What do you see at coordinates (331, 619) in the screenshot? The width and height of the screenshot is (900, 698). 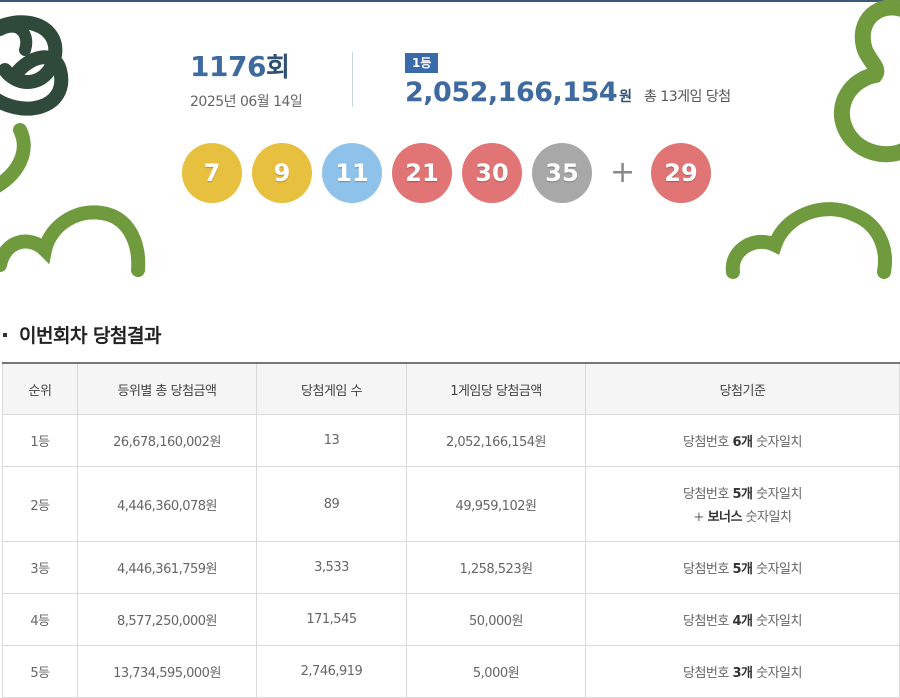 I see `cell-winner-count: 171,545` at bounding box center [331, 619].